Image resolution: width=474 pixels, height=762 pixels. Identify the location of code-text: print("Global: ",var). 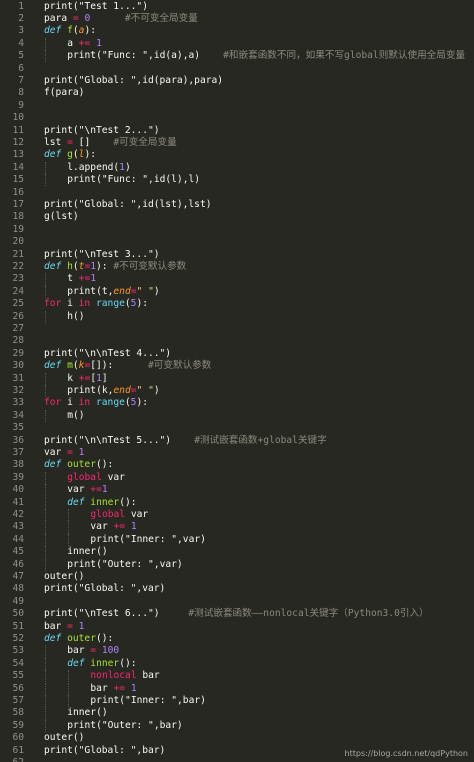
(104, 589).